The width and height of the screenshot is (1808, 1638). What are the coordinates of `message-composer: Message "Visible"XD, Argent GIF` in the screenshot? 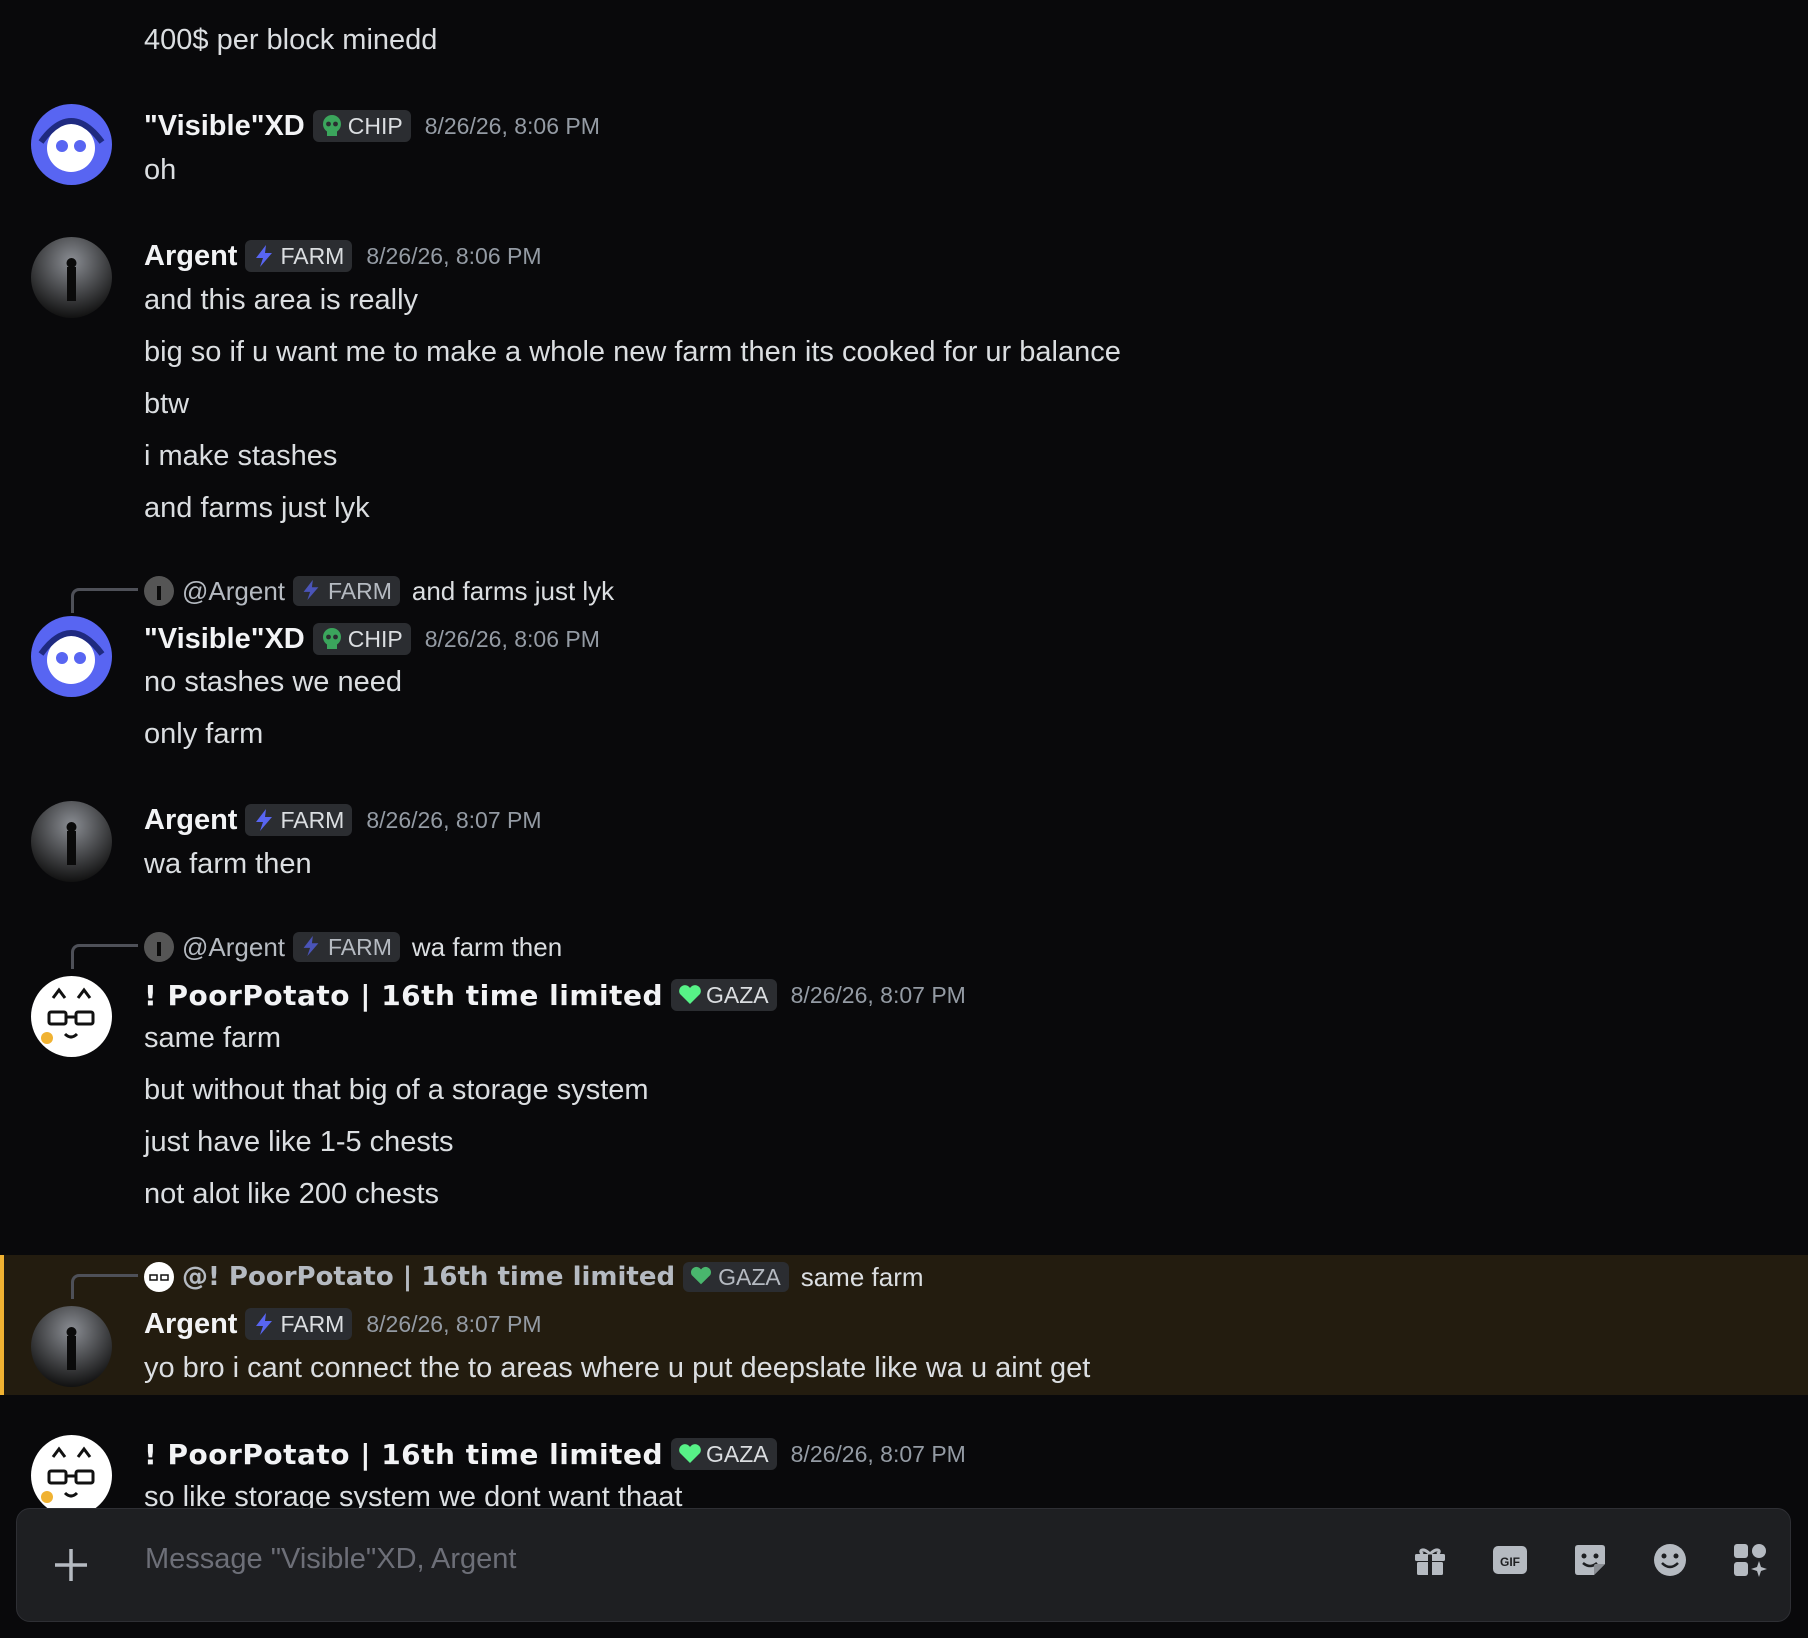 It's located at (903, 1565).